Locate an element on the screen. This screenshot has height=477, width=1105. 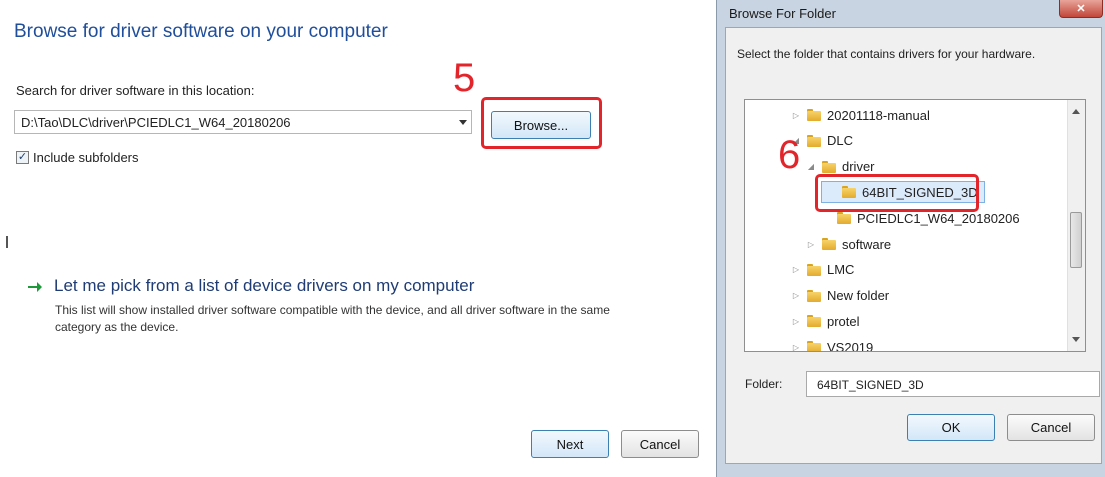
tree-item-label: PCIEDLC1_W64_20180206 is located at coordinates (938, 218).